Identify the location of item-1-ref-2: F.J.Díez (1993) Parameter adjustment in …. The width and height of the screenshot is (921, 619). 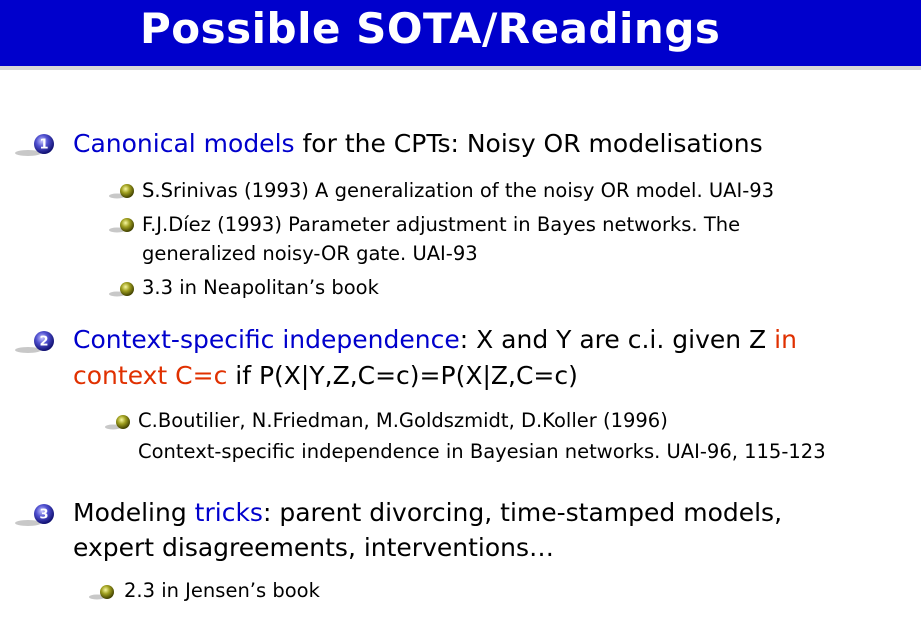
(441, 224).